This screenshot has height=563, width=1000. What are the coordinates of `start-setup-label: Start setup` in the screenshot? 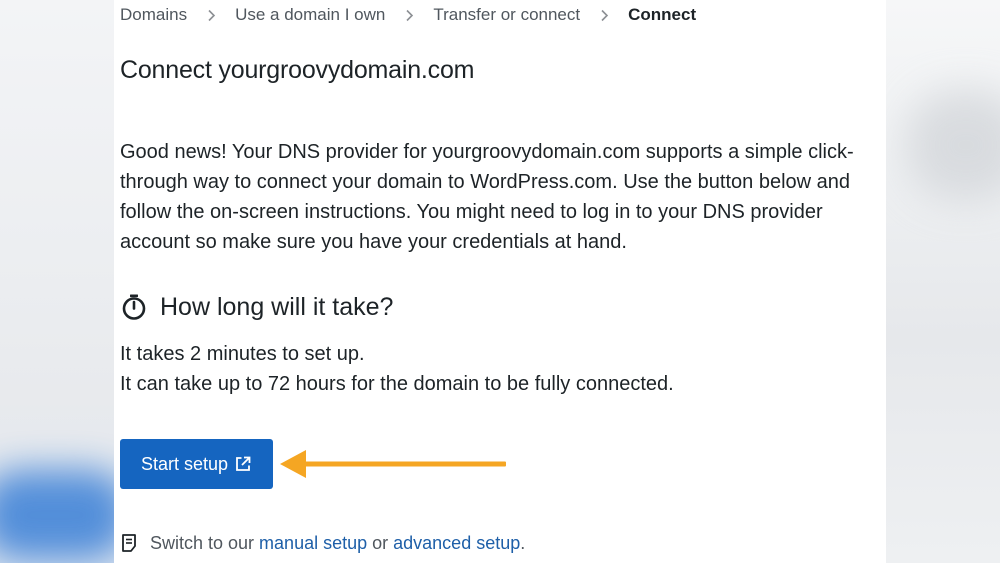 It's located at (184, 463).